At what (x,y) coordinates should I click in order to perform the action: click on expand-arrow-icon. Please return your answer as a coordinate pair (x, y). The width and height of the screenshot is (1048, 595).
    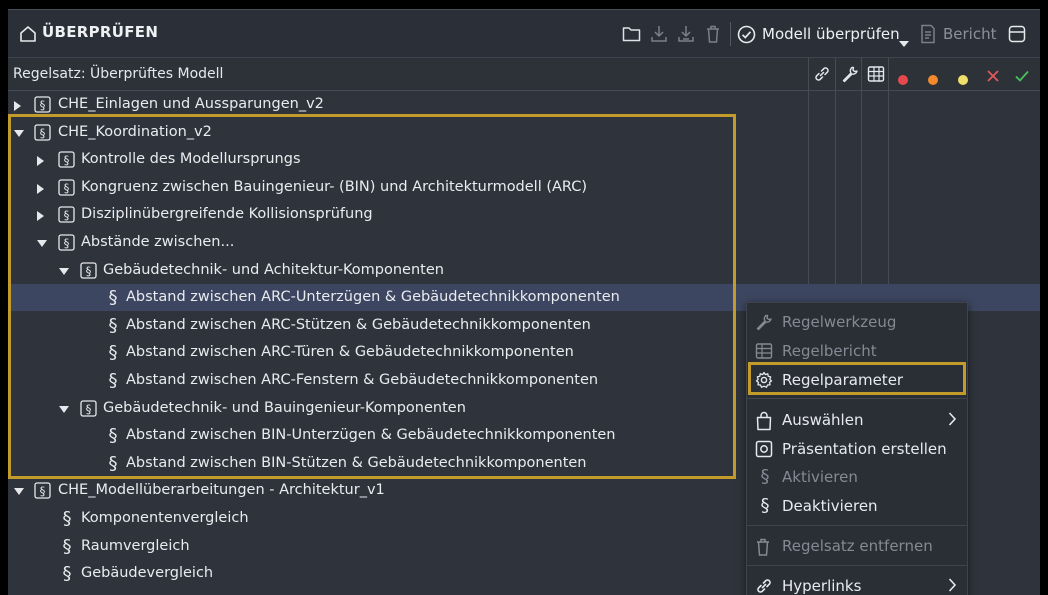
    Looking at the image, I should click on (17, 106).